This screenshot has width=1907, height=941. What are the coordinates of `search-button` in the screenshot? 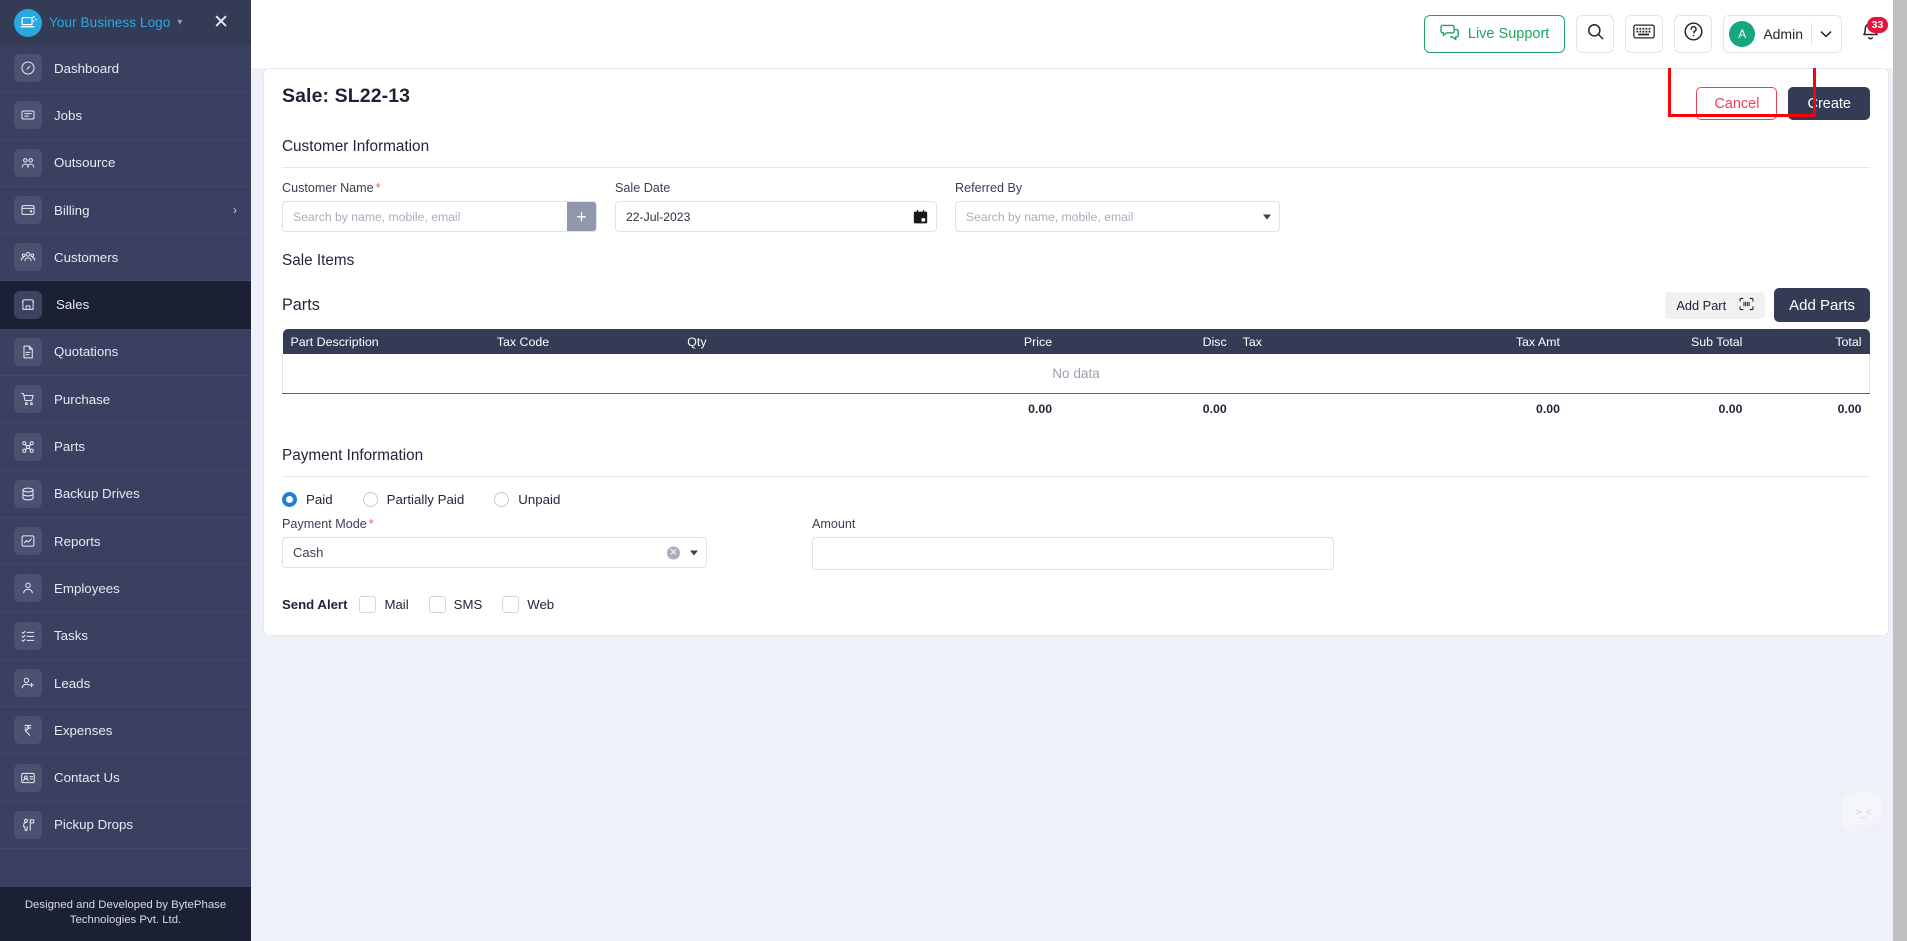 It's located at (1595, 34).